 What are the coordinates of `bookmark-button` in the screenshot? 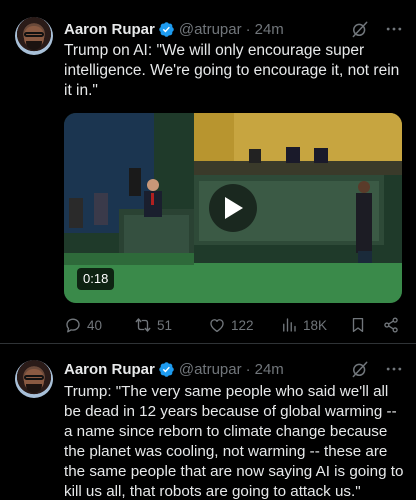 It's located at (358, 325).